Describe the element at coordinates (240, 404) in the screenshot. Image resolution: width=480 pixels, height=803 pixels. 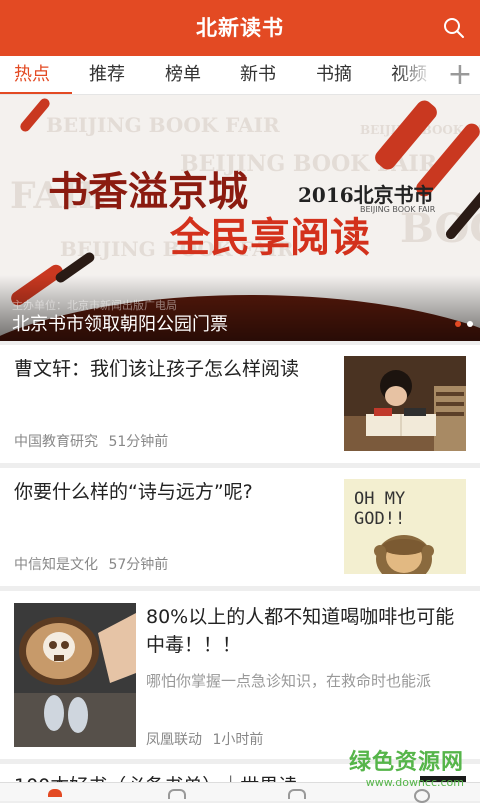
I see `article-card: 曹文轩：我们该让孩子怎么样阅读 中国教育研究 51分钟前` at that location.